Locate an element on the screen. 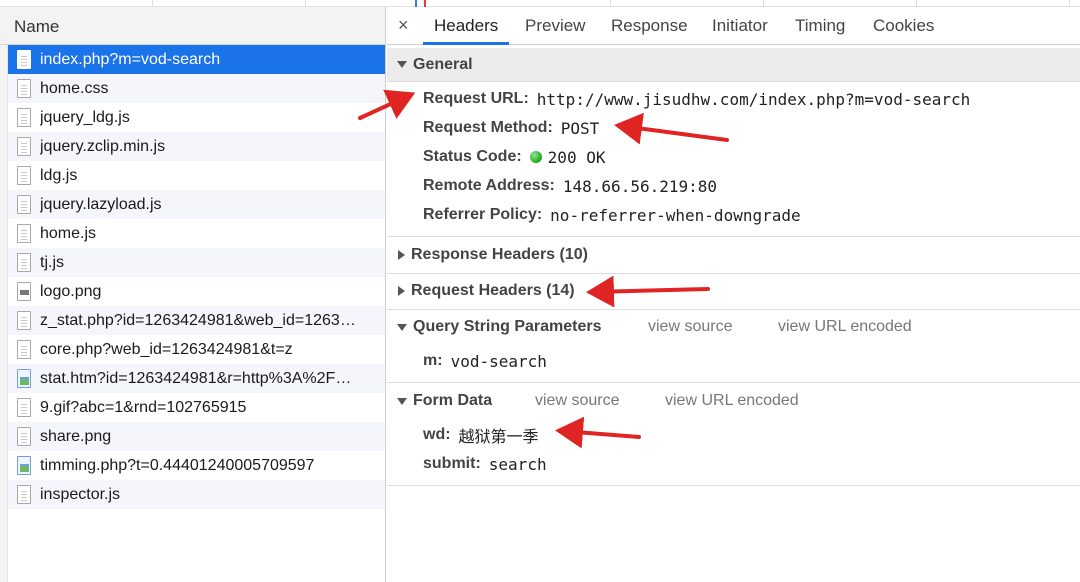 The height and width of the screenshot is (582, 1080). param-value: search is located at coordinates (517, 464).